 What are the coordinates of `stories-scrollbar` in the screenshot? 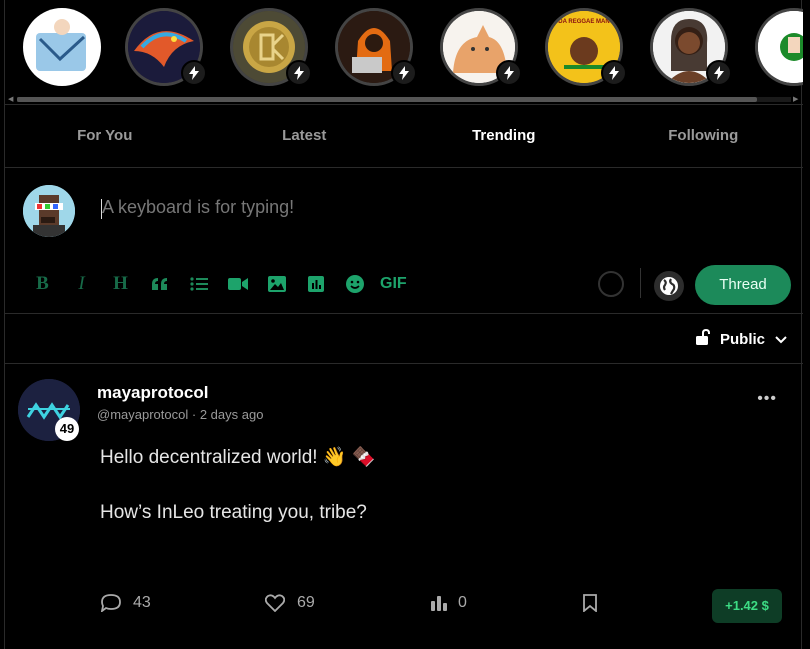 It's located at (404, 99).